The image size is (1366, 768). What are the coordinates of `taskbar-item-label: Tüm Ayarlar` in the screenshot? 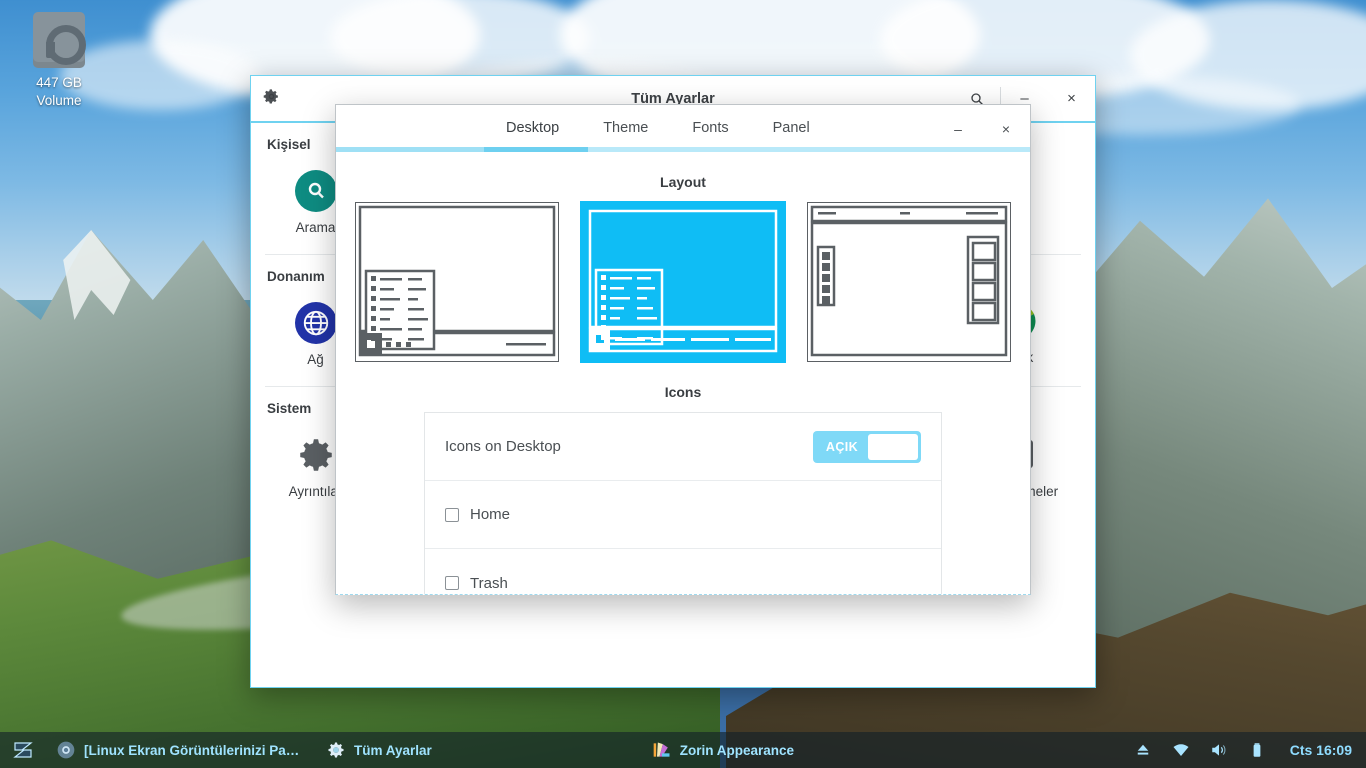 It's located at (393, 750).